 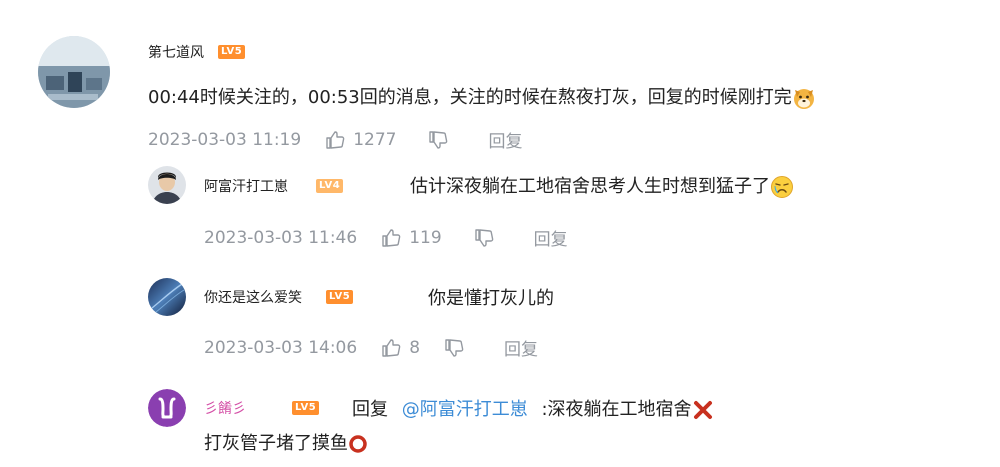 I want to click on timestamp: 2023-03-03 14:06, so click(x=281, y=347).